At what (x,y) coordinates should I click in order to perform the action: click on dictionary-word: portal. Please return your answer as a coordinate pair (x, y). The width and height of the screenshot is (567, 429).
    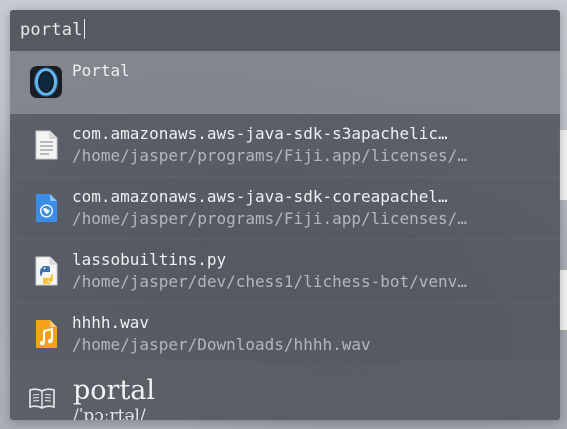
    Looking at the image, I should click on (114, 390).